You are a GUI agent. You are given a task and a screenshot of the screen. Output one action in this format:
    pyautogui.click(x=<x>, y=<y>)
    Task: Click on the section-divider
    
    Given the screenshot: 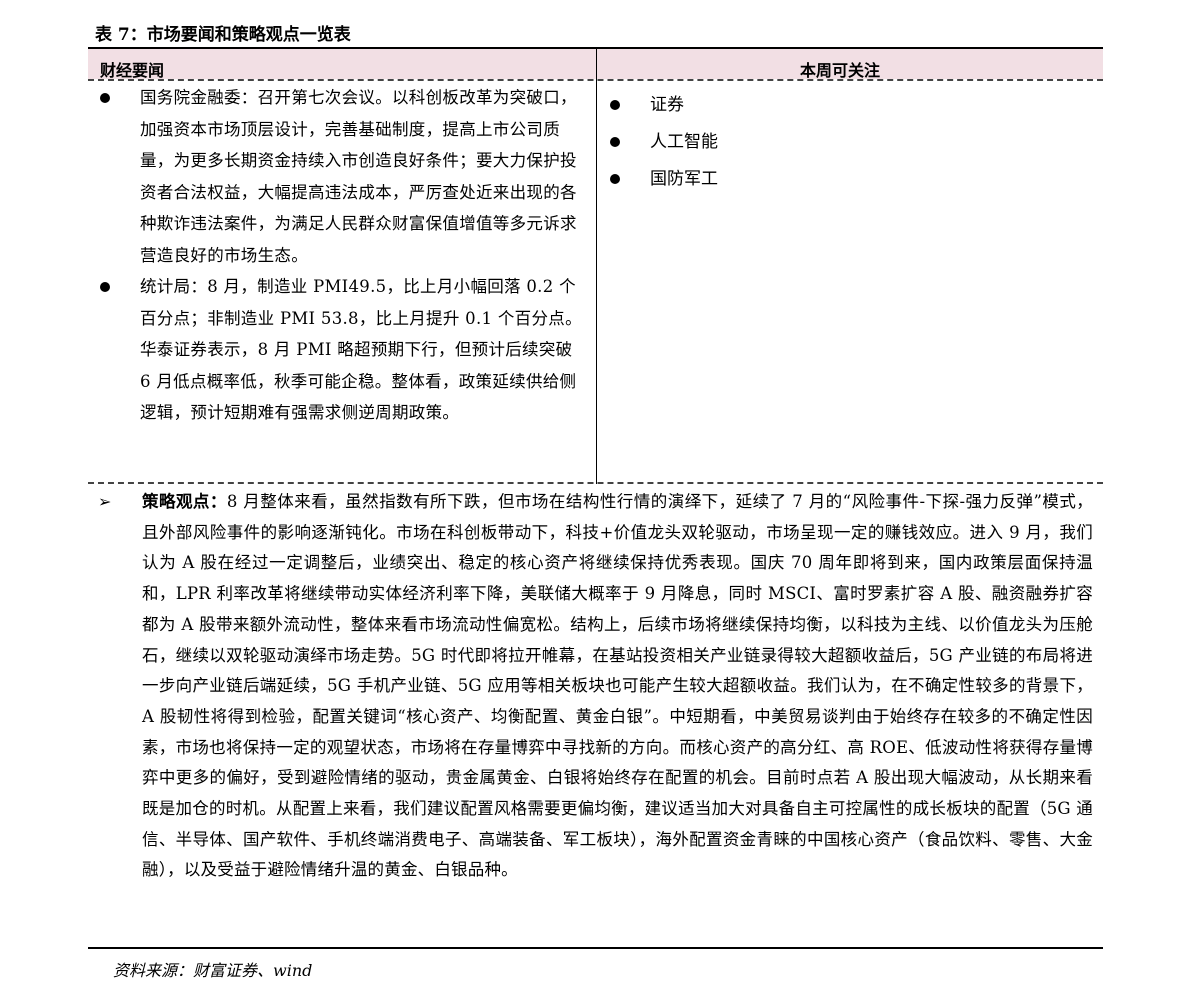 What is the action you would take?
    pyautogui.click(x=595, y=483)
    